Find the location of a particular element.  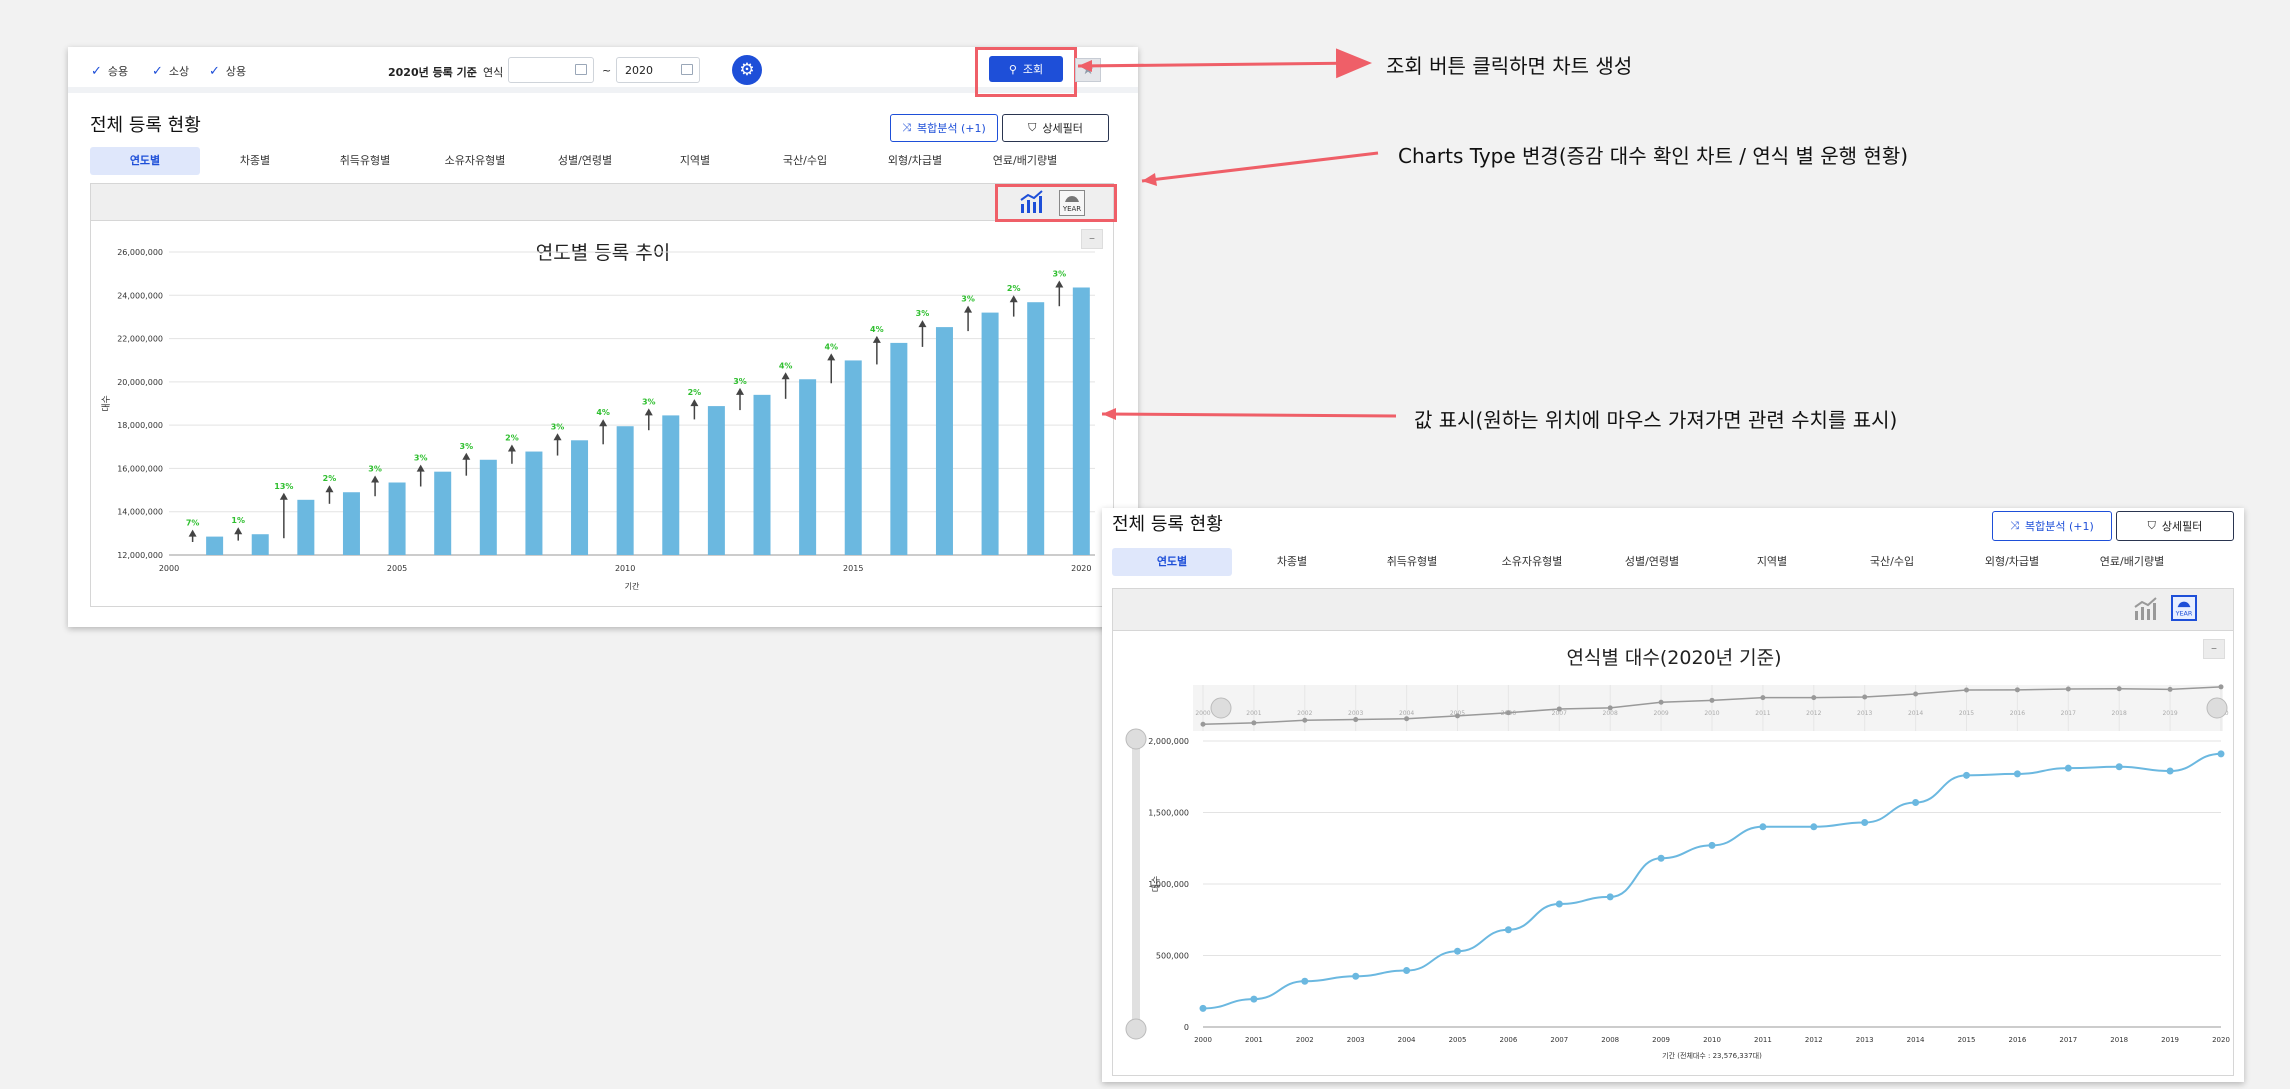

navigator-tick-label: 2019 is located at coordinates (2169, 713).